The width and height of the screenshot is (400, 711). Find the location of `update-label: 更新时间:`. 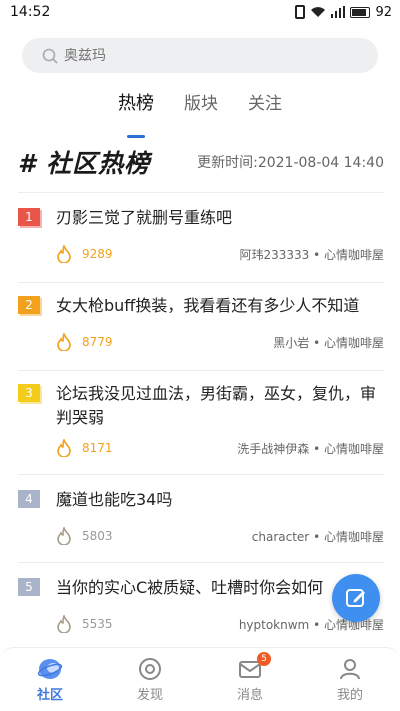

update-label: 更新时间: is located at coordinates (227, 163).